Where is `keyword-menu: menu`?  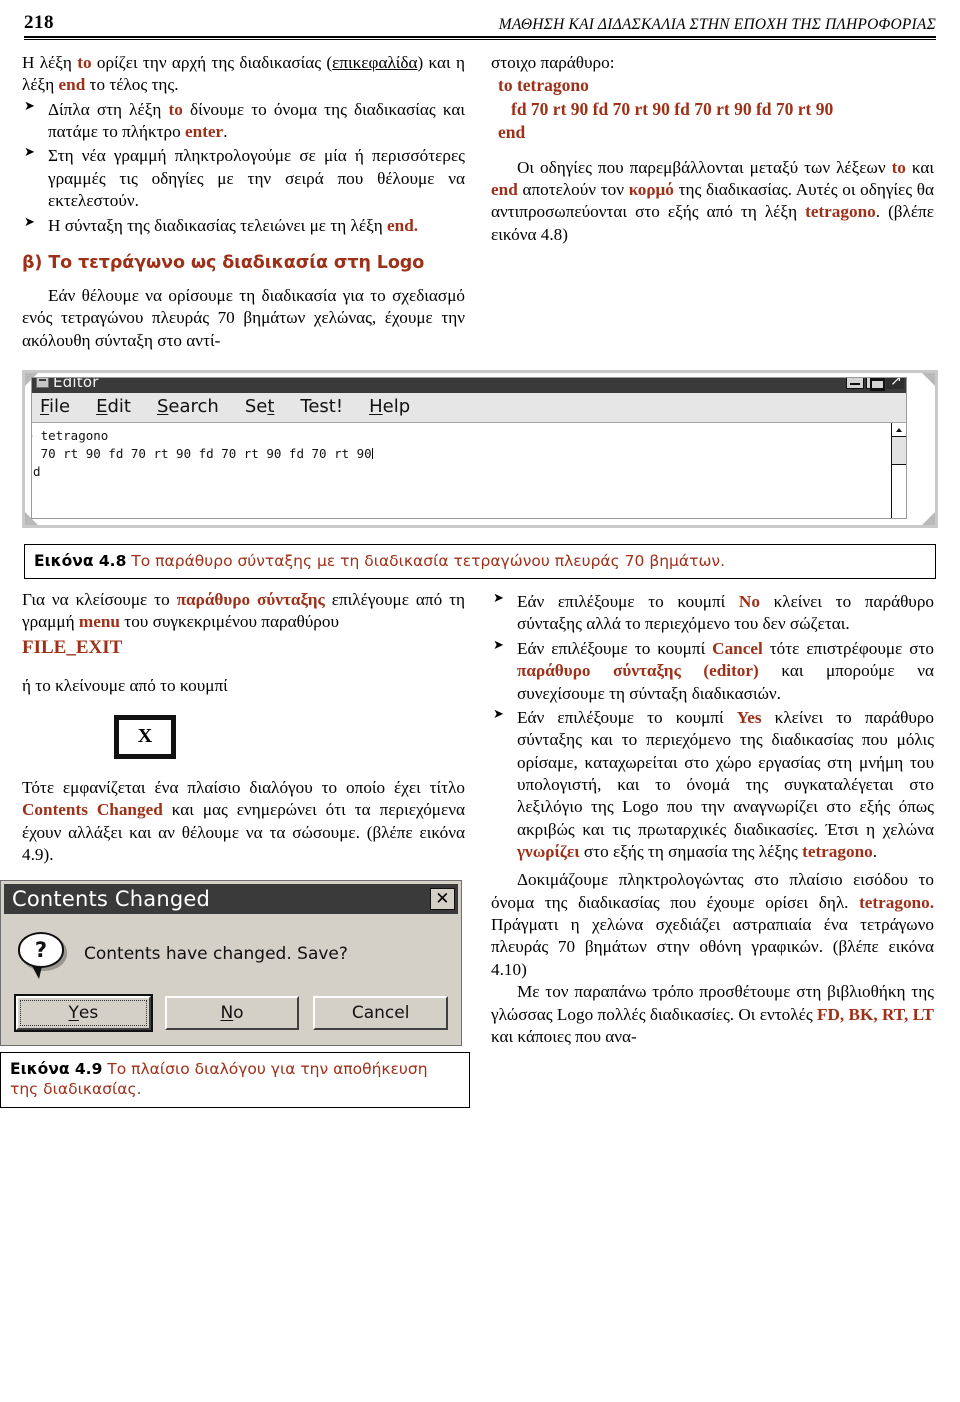 keyword-menu: menu is located at coordinates (99, 622).